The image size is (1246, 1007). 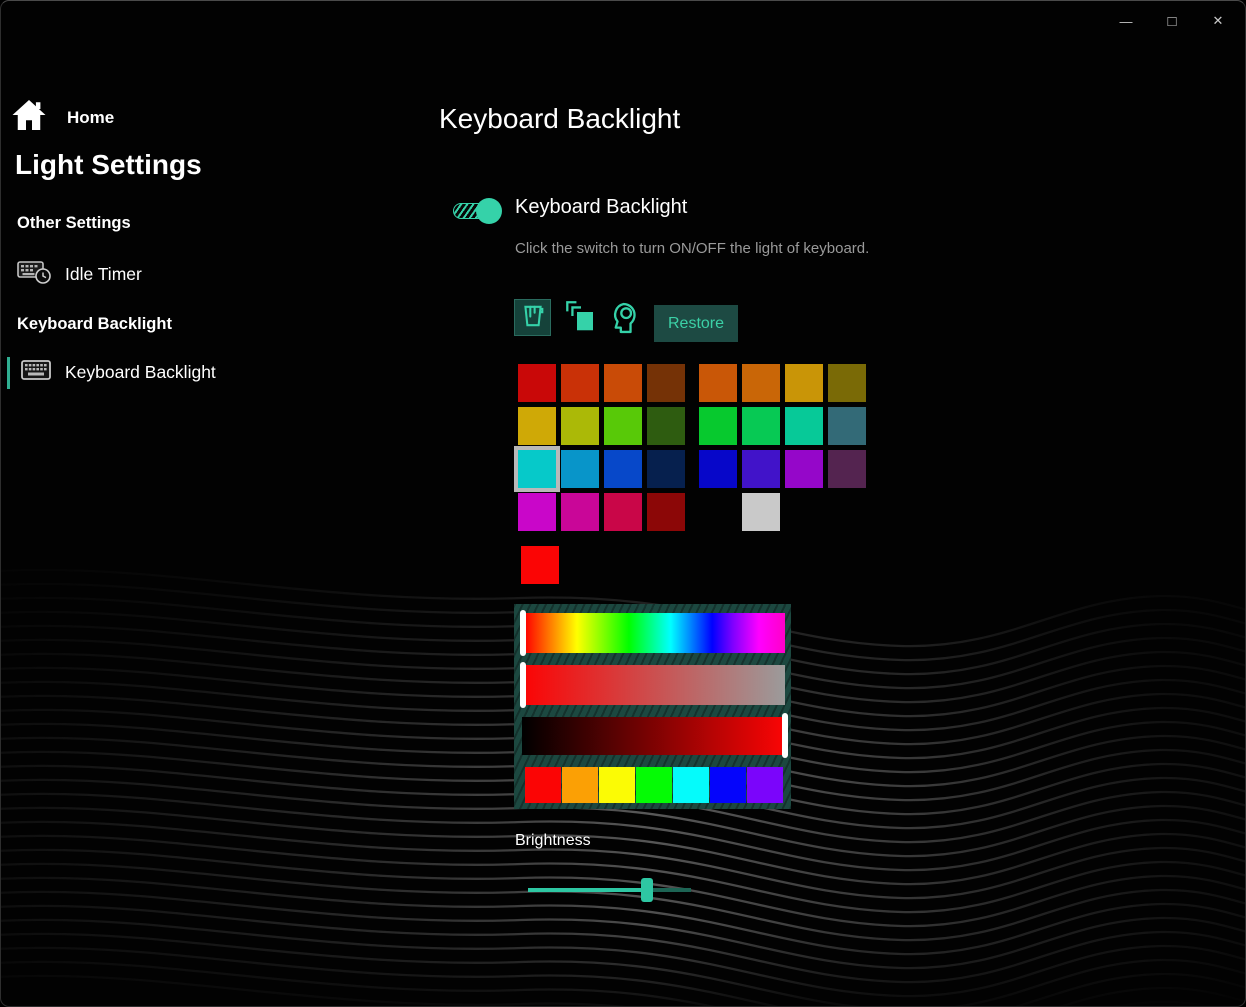 I want to click on multi-layer-mode-button, so click(x=581, y=317).